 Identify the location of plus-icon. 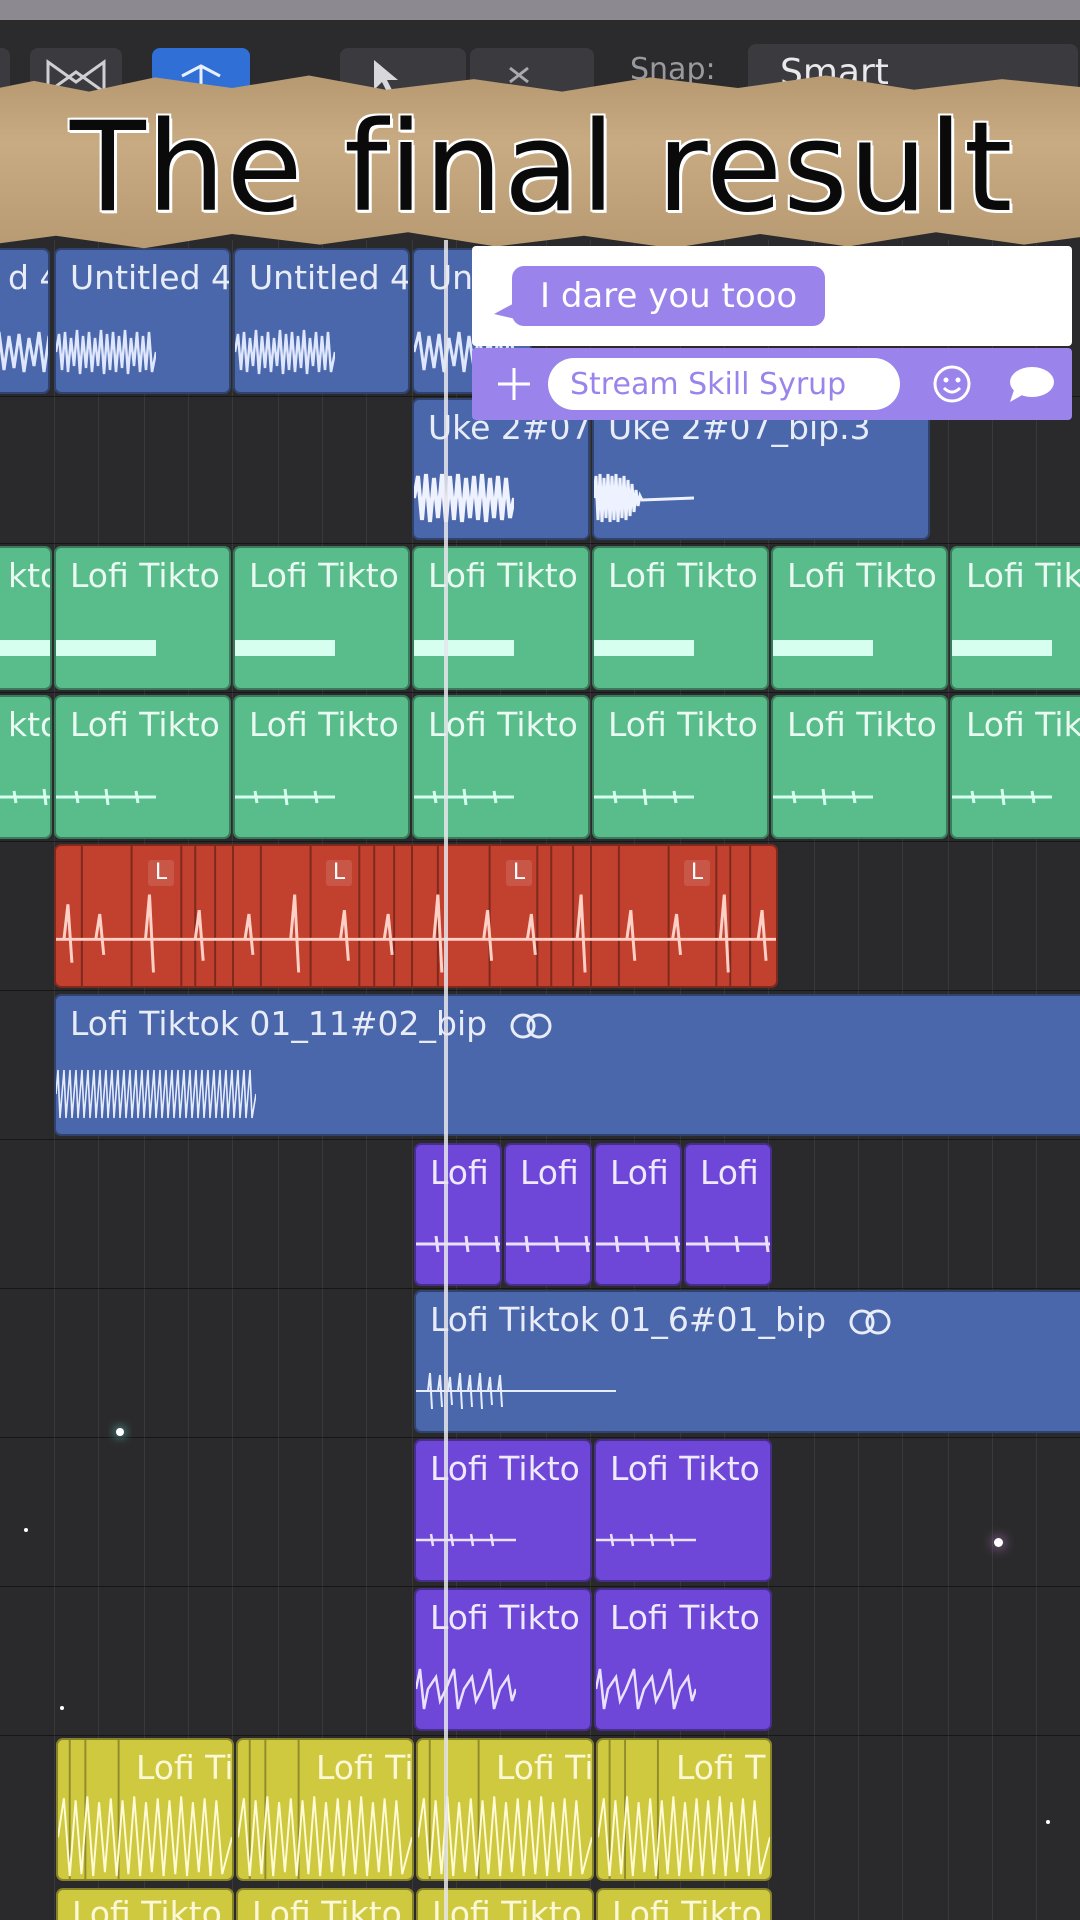
(514, 384).